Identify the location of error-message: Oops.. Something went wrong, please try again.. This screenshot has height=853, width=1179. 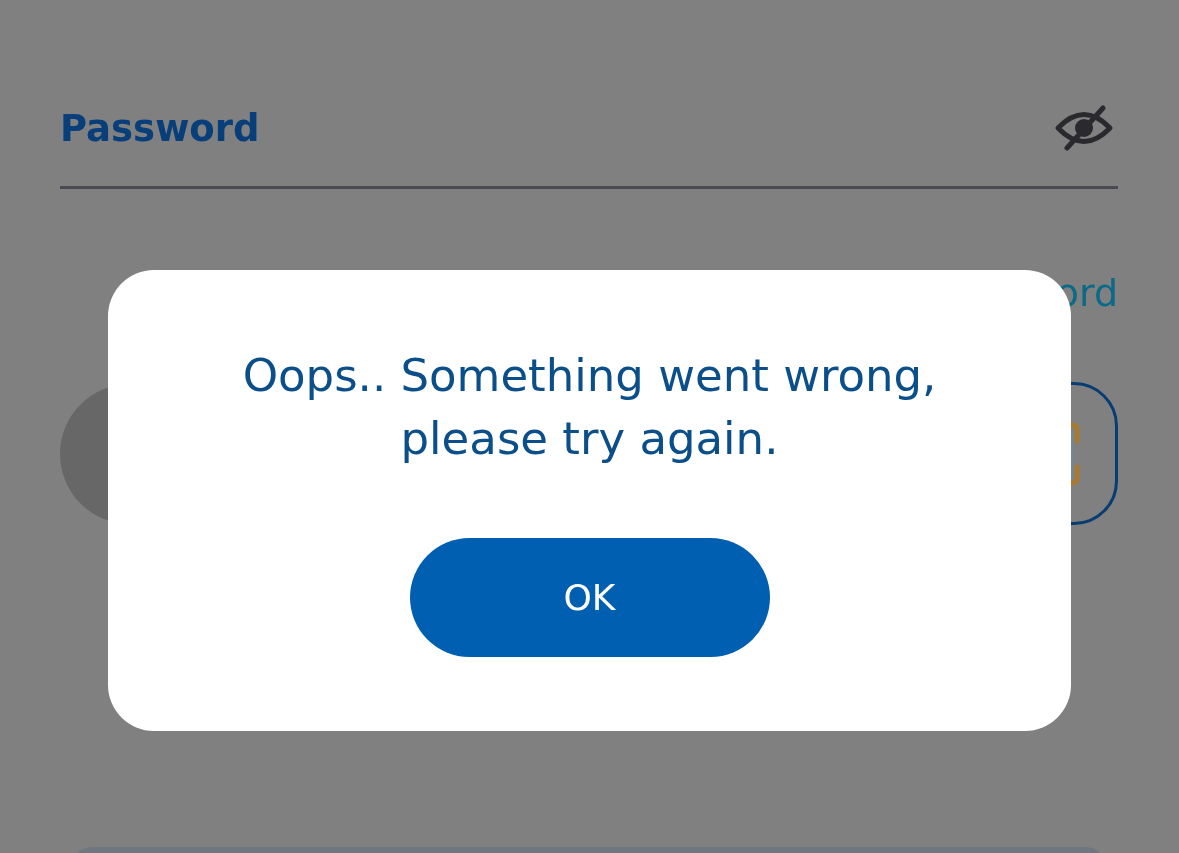
(589, 407).